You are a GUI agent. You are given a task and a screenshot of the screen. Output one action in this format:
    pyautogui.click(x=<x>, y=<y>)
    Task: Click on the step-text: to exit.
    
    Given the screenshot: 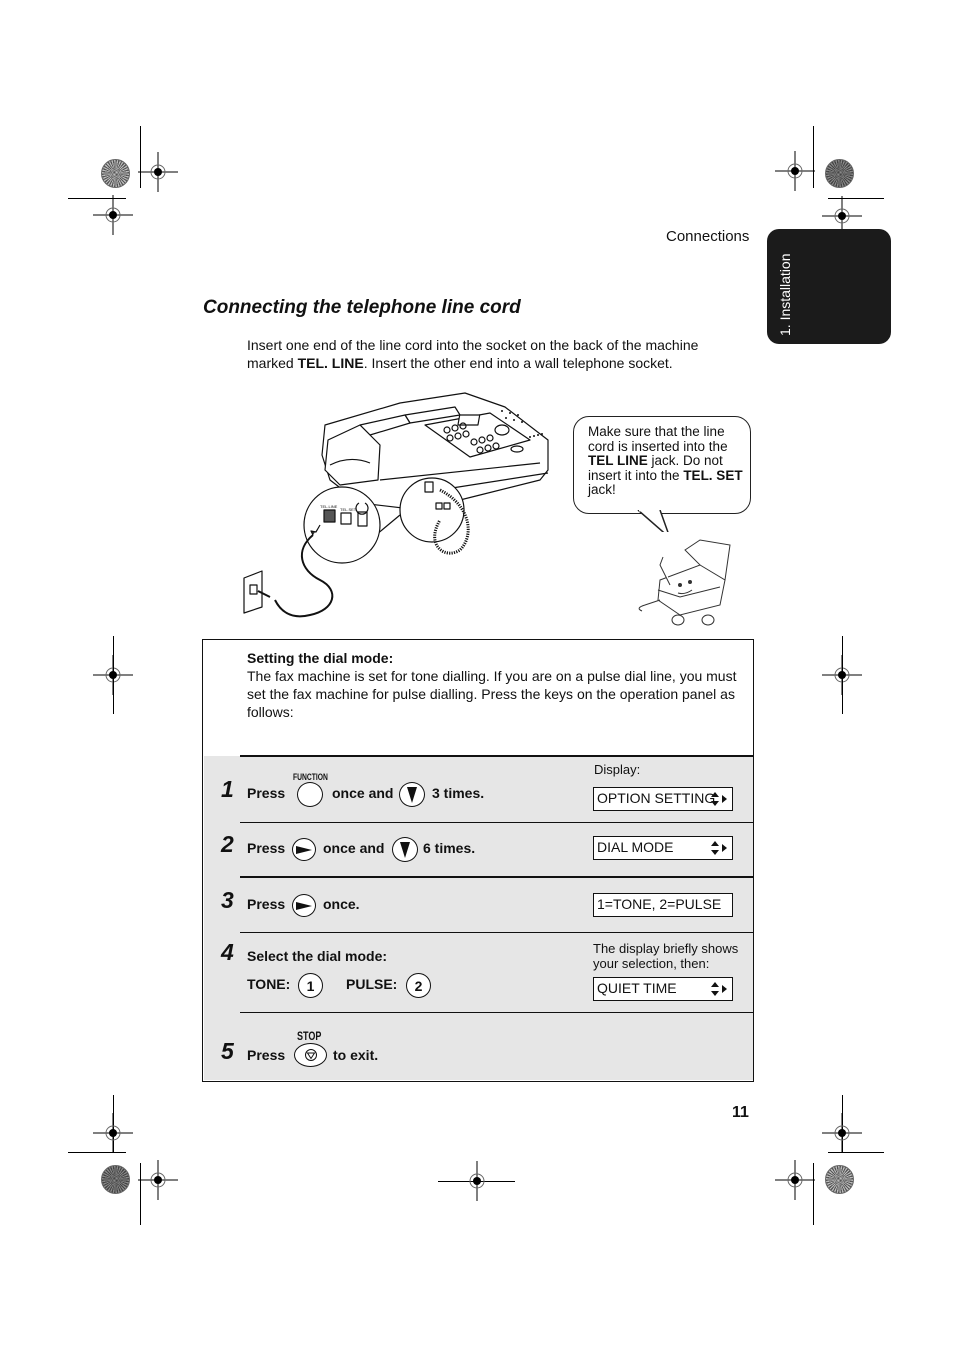 What is the action you would take?
    pyautogui.click(x=356, y=1055)
    